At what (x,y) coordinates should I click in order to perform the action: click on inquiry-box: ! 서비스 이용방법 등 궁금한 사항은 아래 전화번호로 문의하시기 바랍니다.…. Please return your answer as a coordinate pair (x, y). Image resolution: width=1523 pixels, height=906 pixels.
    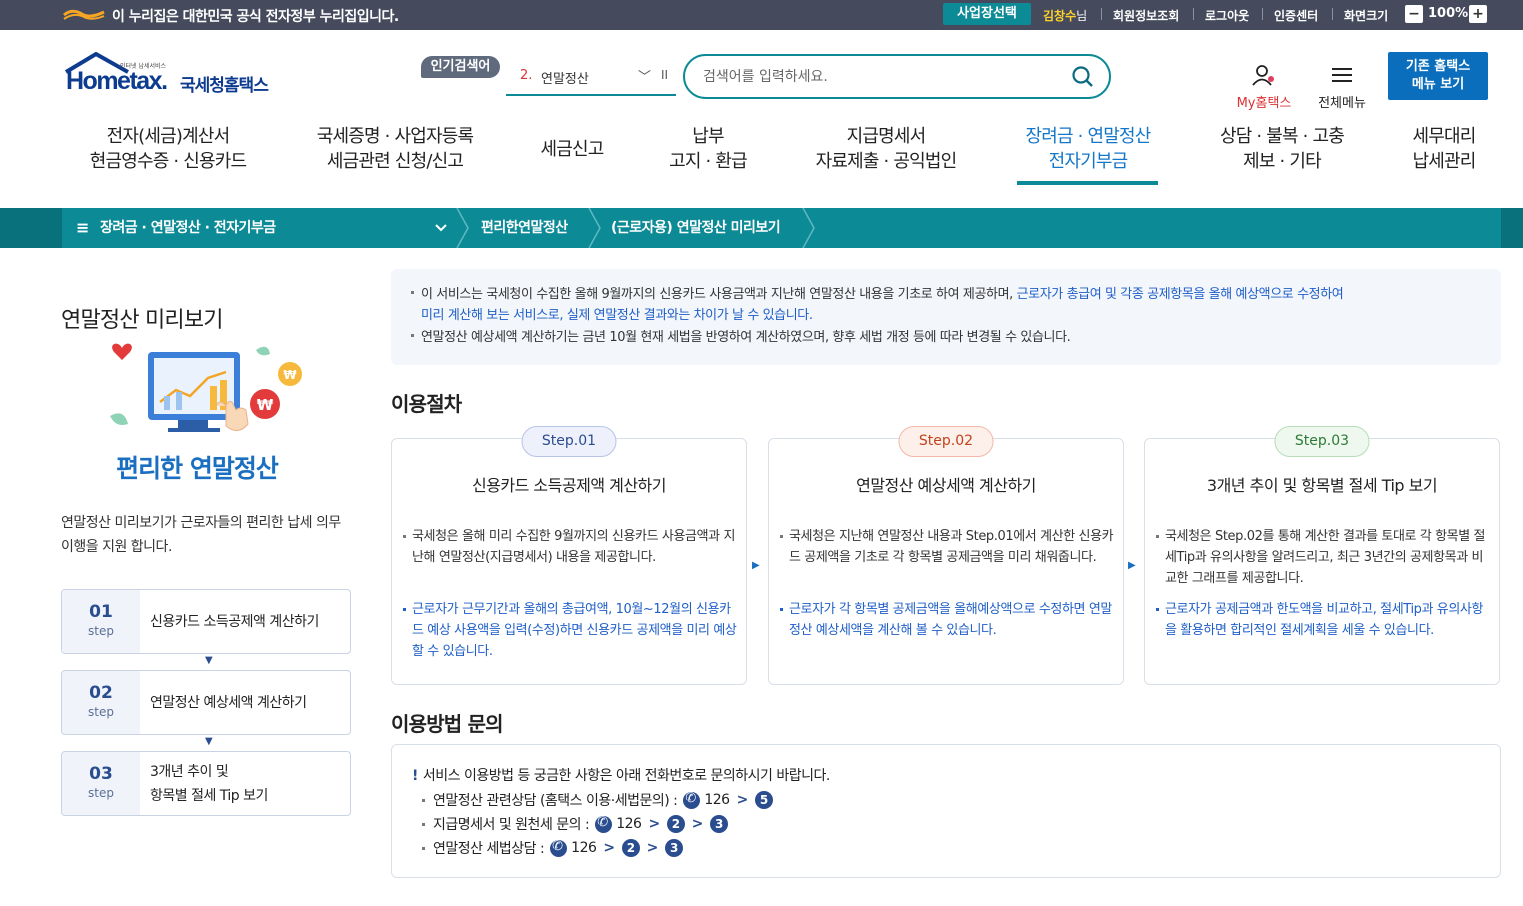
    Looking at the image, I should click on (946, 811).